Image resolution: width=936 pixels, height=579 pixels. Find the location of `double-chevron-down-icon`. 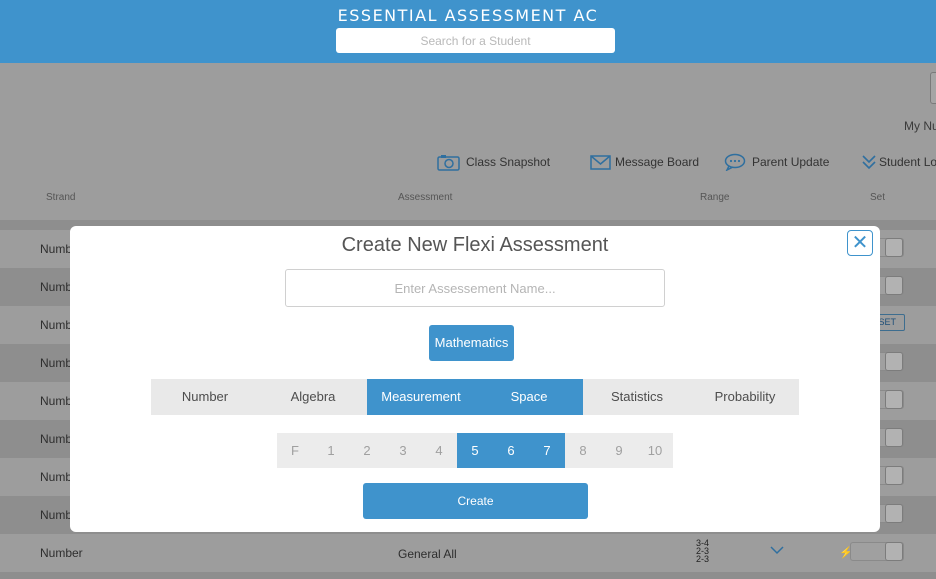

double-chevron-down-icon is located at coordinates (869, 161).